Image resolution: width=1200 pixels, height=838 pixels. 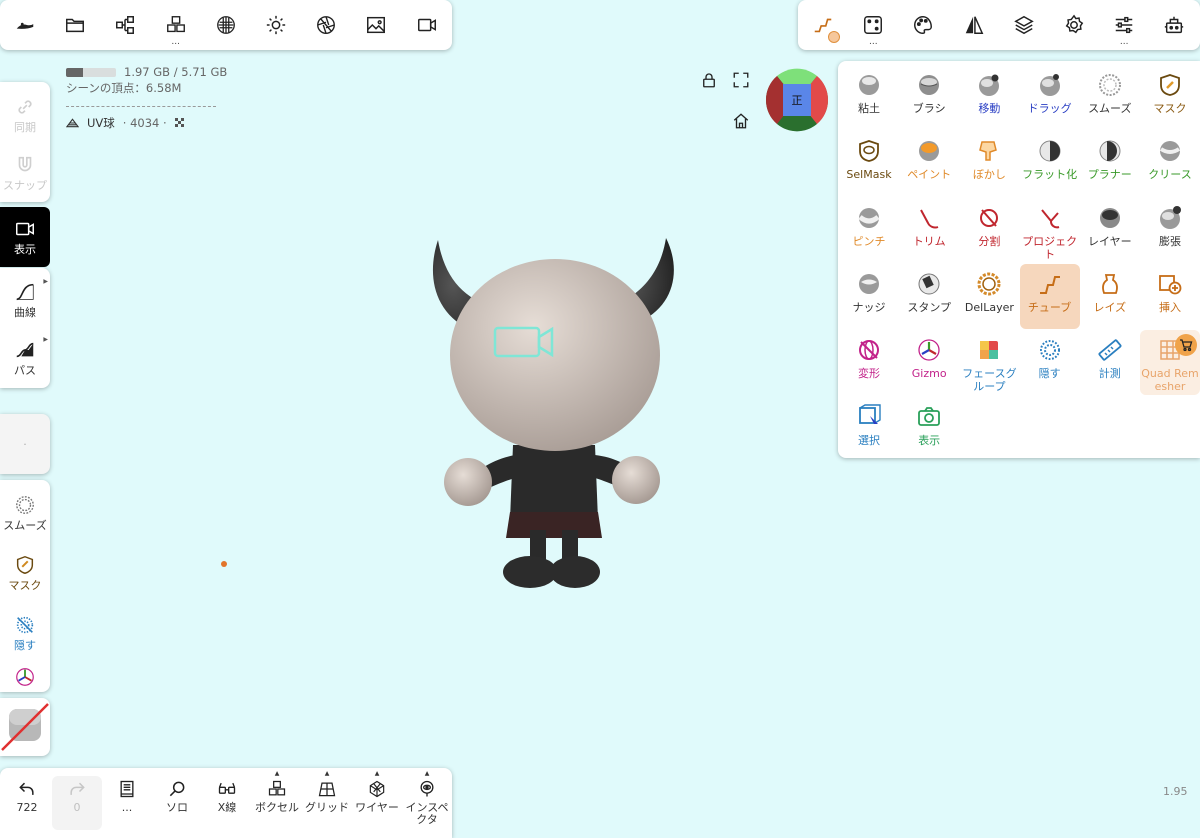 What do you see at coordinates (25, 678) in the screenshot?
I see `quick-gizmo-button` at bounding box center [25, 678].